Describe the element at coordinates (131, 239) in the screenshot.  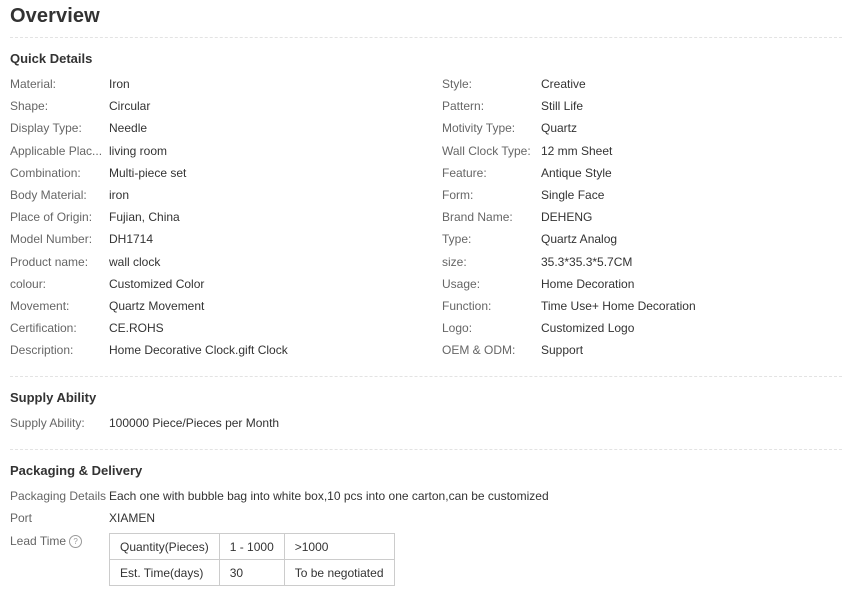
I see `detail-value: DH1714` at that location.